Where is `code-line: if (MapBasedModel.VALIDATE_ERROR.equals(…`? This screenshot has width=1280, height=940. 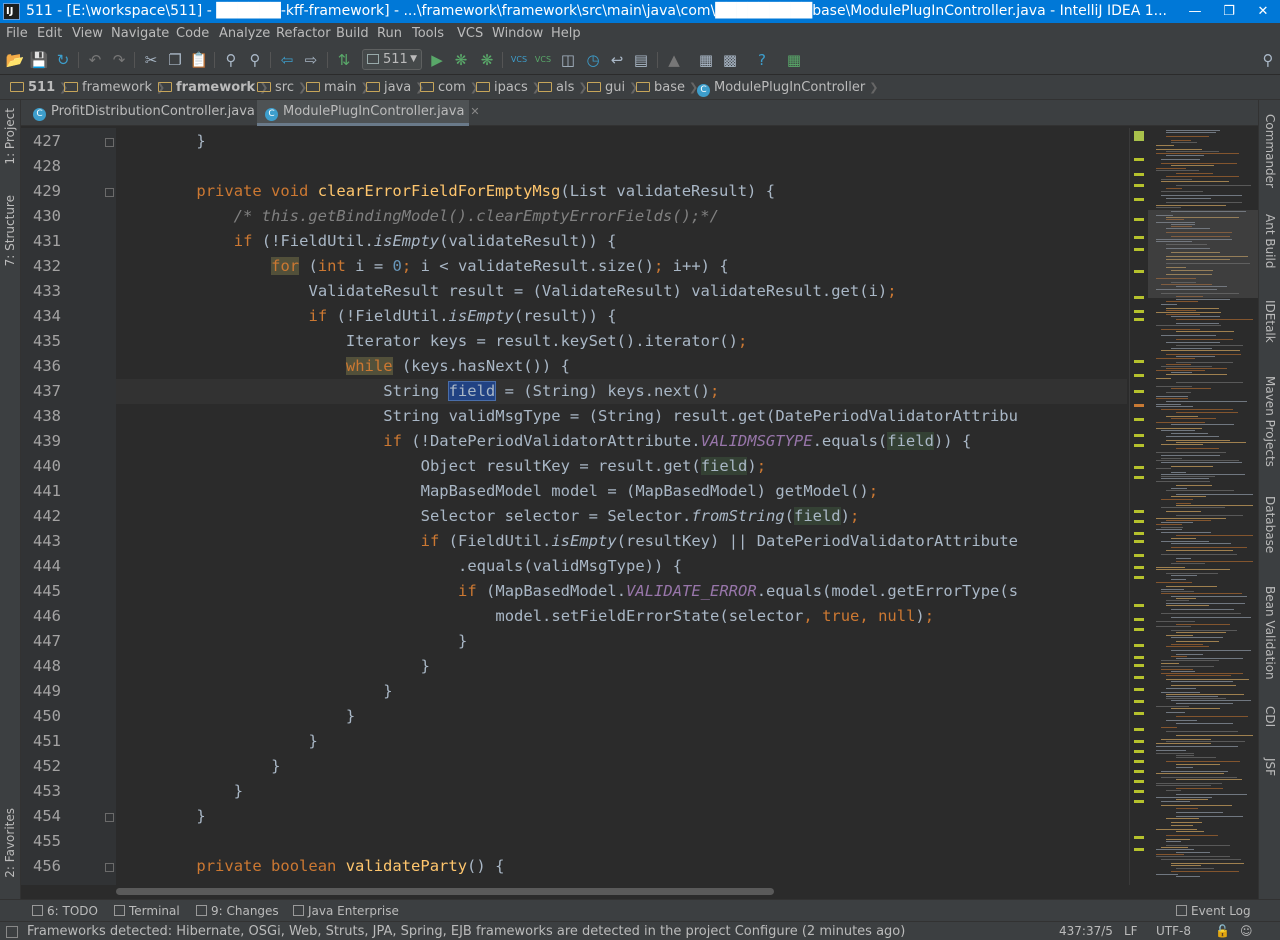 code-line: if (MapBasedModel.VALIDATE_ERROR.equals(… is located at coordinates (588, 591).